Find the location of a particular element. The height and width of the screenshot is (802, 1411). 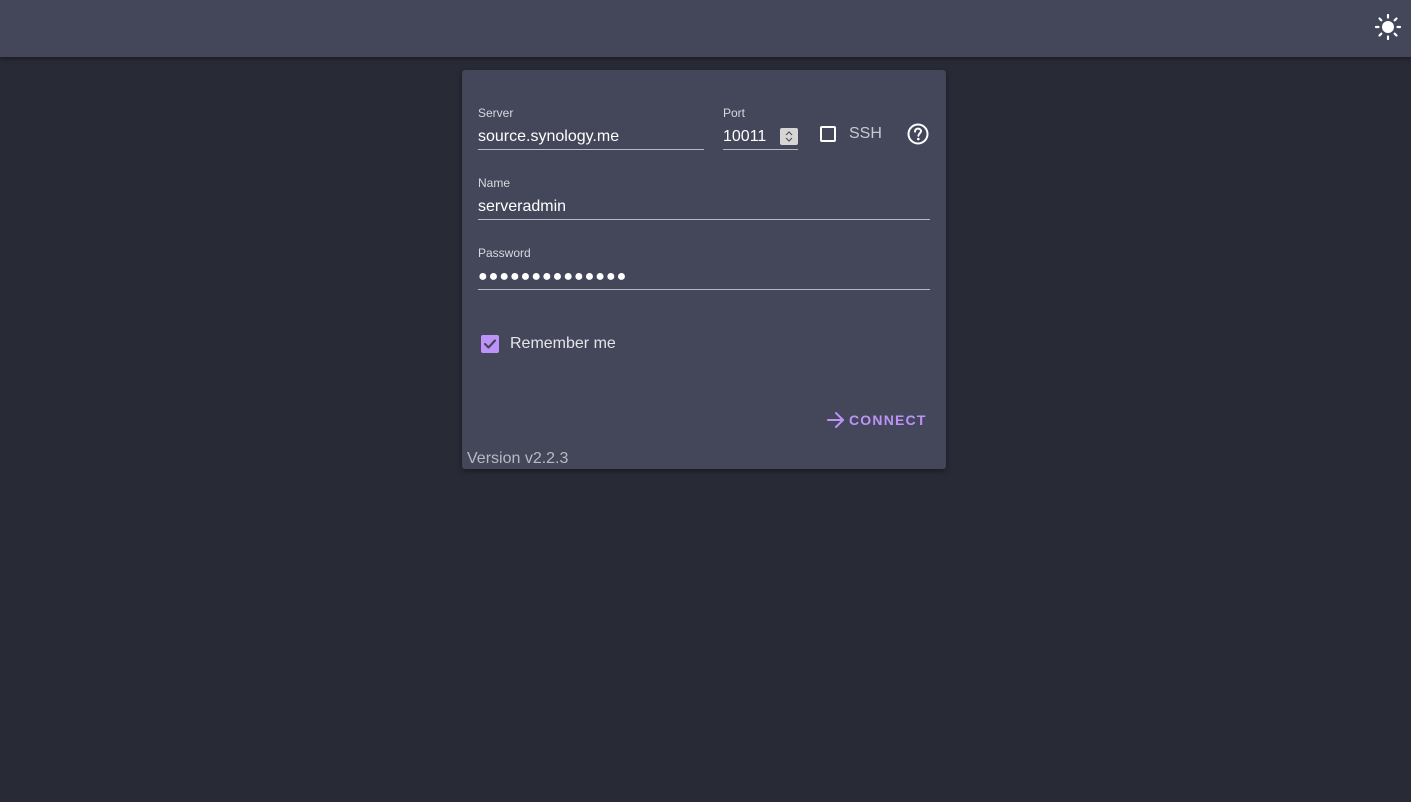

server-field: Server is located at coordinates (591, 128).